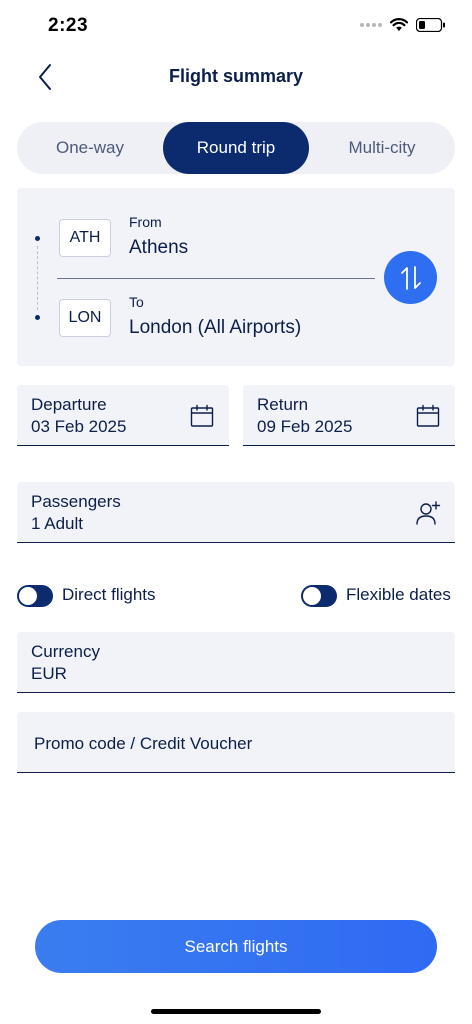  Describe the element at coordinates (428, 513) in the screenshot. I see `add-person-icon` at that location.